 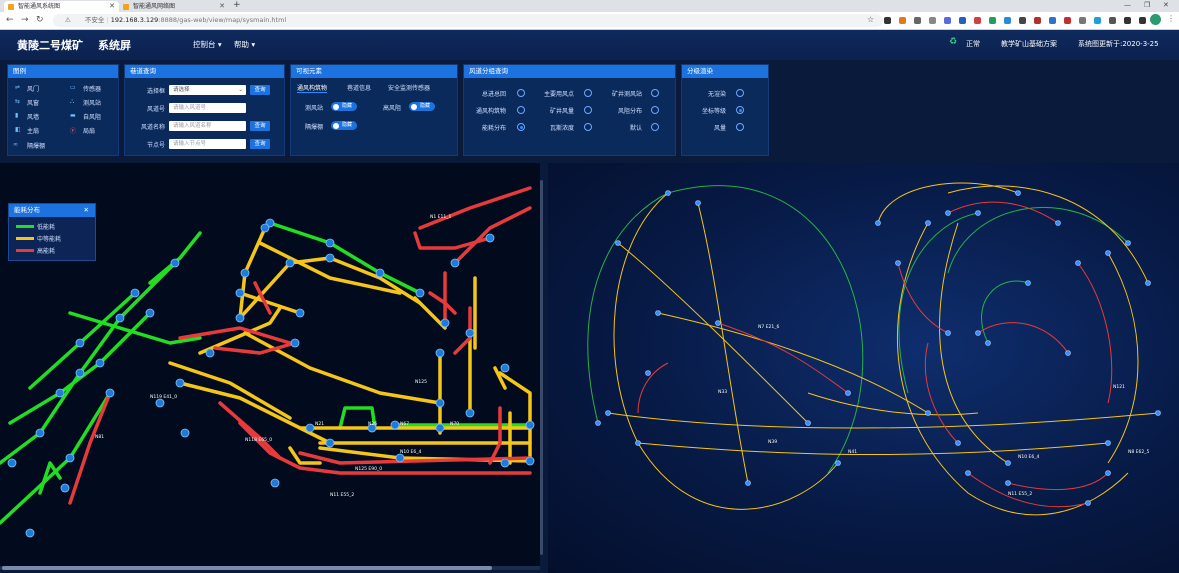 What do you see at coordinates (92, 117) in the screenshot?
I see `legend-label: 自风阻` at bounding box center [92, 117].